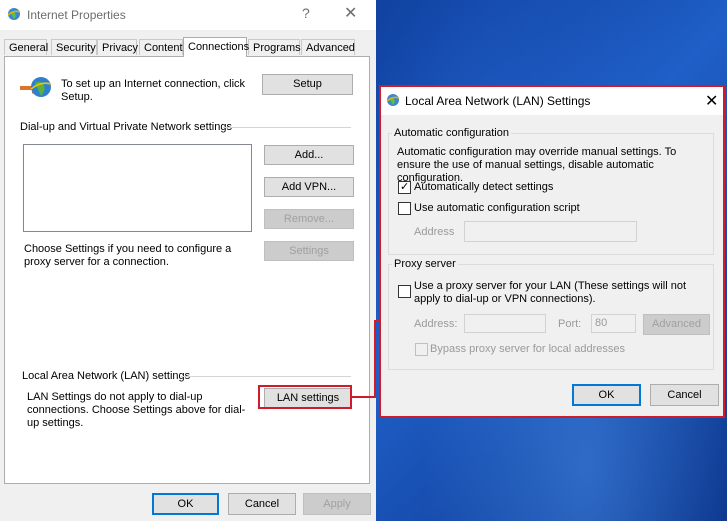 The width and height of the screenshot is (727, 521). Describe the element at coordinates (76, 15) in the screenshot. I see `window-title: Internet Properties` at that location.